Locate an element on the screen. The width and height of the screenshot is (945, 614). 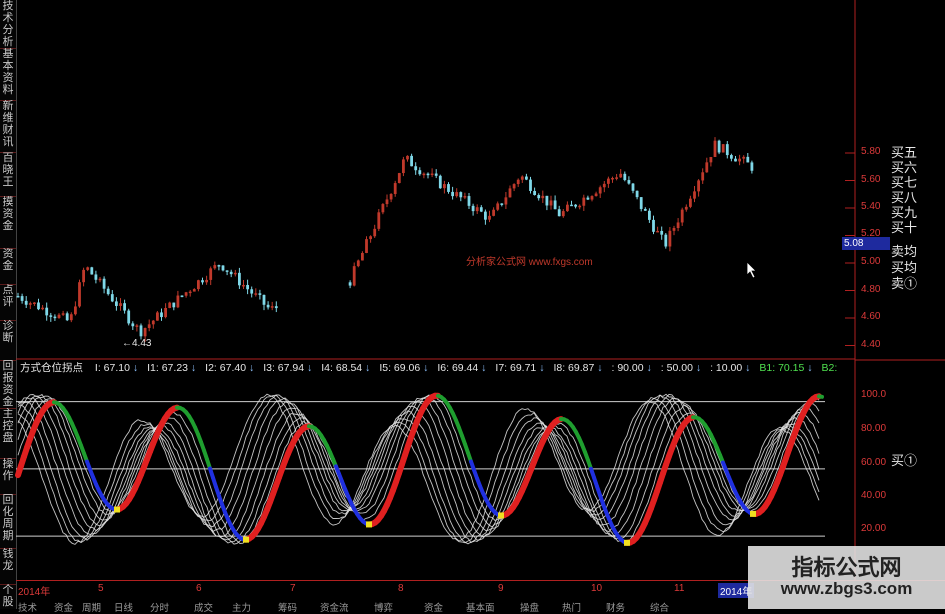
indicator-param: I6: 69.44 ↓ is located at coordinates (461, 368).